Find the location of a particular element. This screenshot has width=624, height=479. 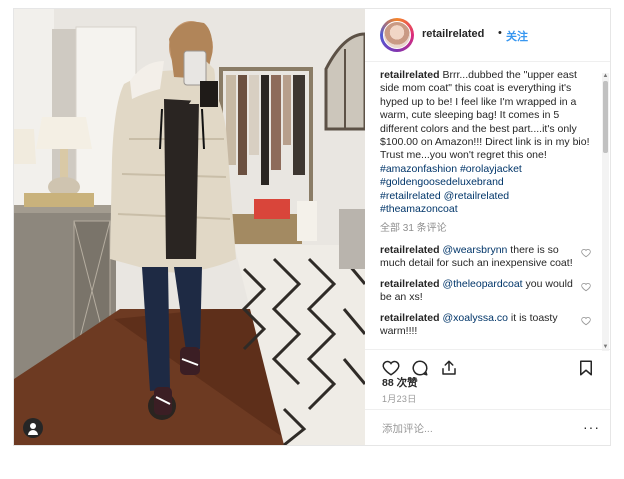

hashtags-line-4: #theamazoncoat is located at coordinates (419, 209).